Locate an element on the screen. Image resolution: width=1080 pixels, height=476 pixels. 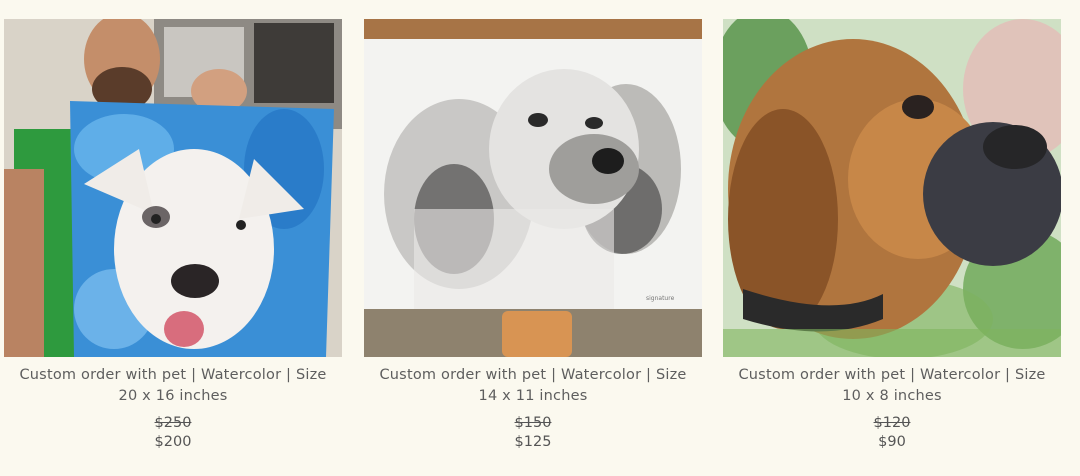
original-price: $150 is located at coordinates (533, 423).